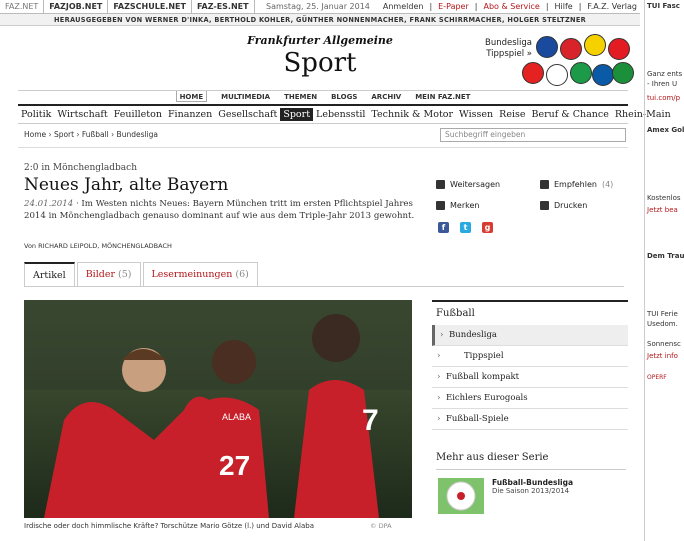 The height and width of the screenshot is (541, 684). What do you see at coordinates (544, 184) in the screenshot?
I see `recommend-icon` at bounding box center [544, 184].